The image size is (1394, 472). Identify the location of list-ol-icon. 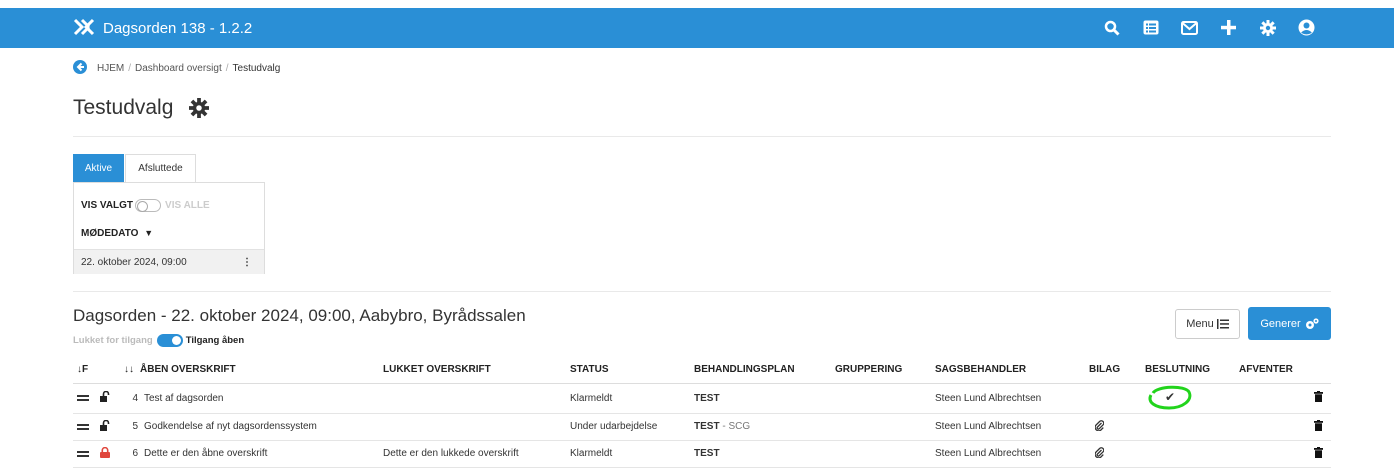
(1222, 324).